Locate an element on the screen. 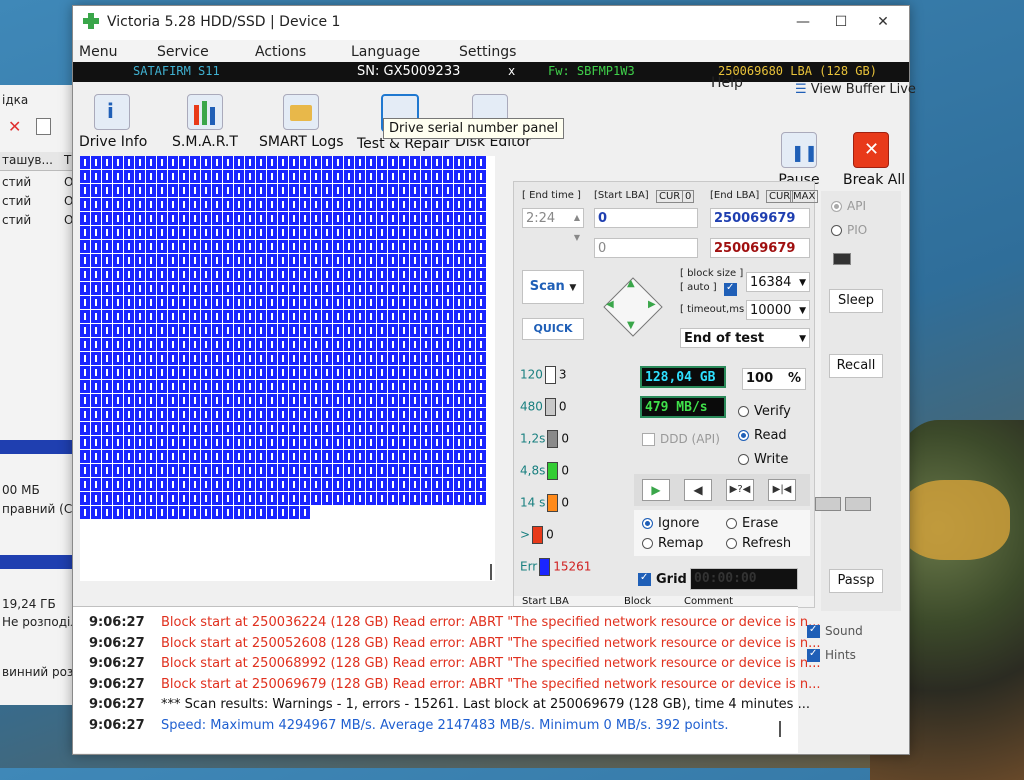 This screenshot has height=780, width=1024. menu-service: Service is located at coordinates (183, 52).